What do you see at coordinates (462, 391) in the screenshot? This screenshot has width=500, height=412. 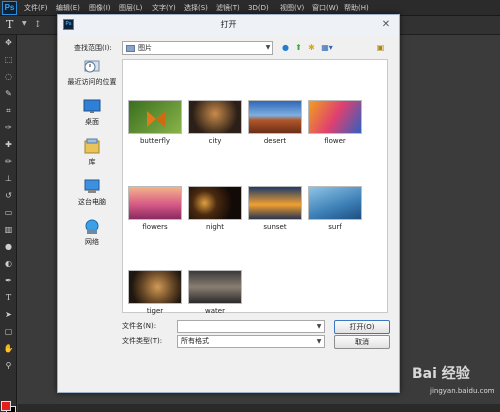 I see `baidu-watermark-url: jingyan.baidu.com` at bounding box center [462, 391].